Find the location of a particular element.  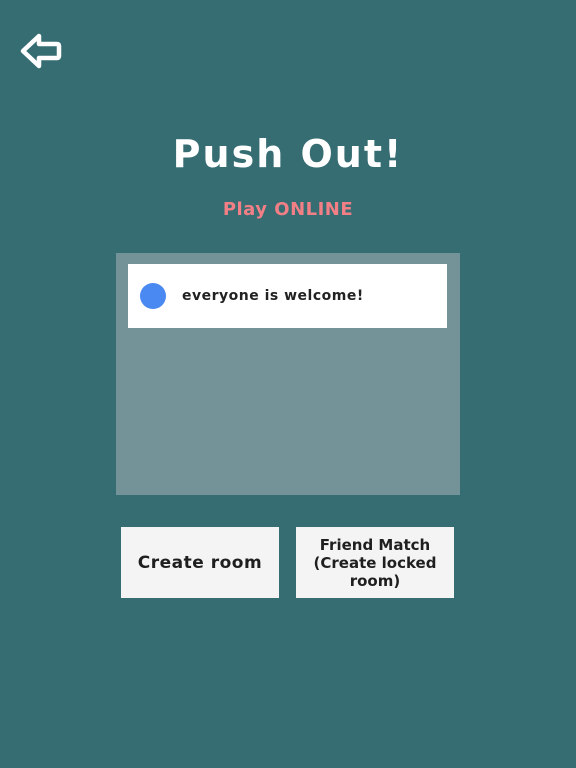

friend-match-button: Friend Match (Create locked room) is located at coordinates (375, 562).